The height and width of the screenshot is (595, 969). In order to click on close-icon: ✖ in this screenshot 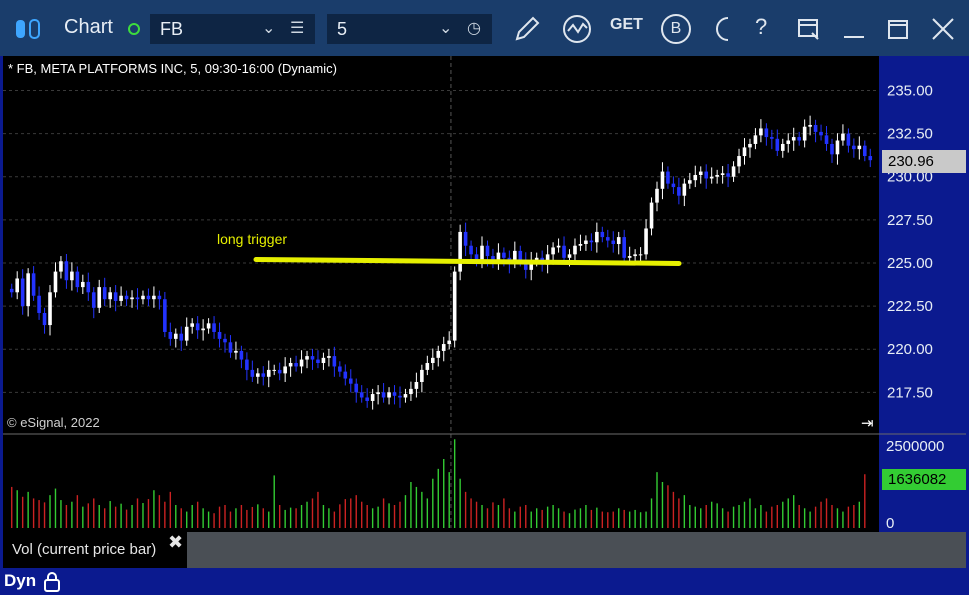, I will do `click(175, 542)`.